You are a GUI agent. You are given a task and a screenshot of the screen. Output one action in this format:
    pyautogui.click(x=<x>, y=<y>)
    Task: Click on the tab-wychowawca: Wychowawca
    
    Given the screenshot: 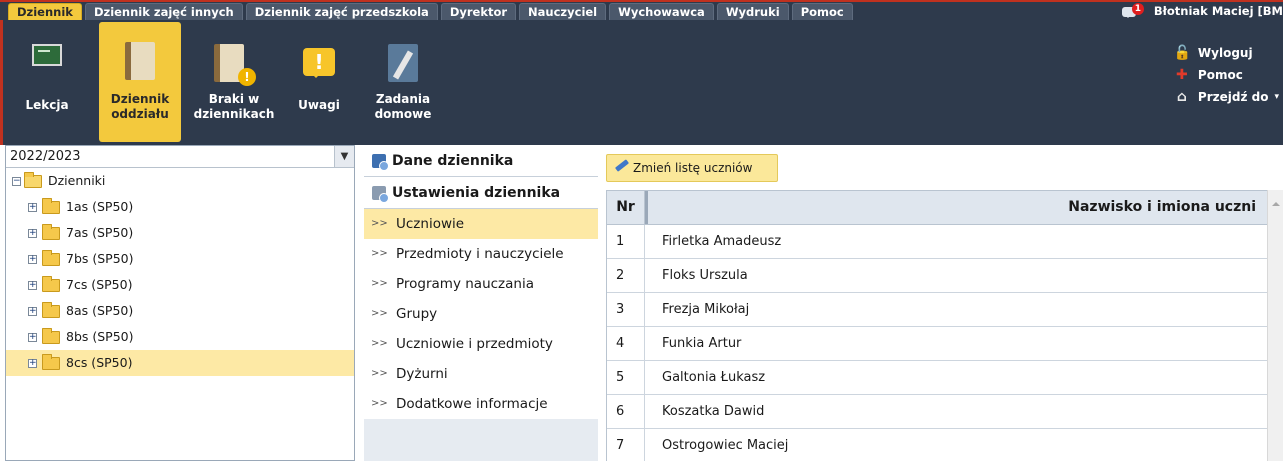 What is the action you would take?
    pyautogui.click(x=661, y=11)
    